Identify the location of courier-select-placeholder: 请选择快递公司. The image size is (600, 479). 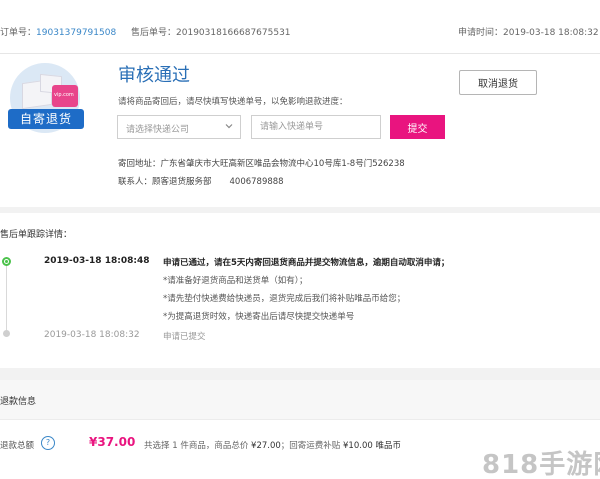
(158, 130).